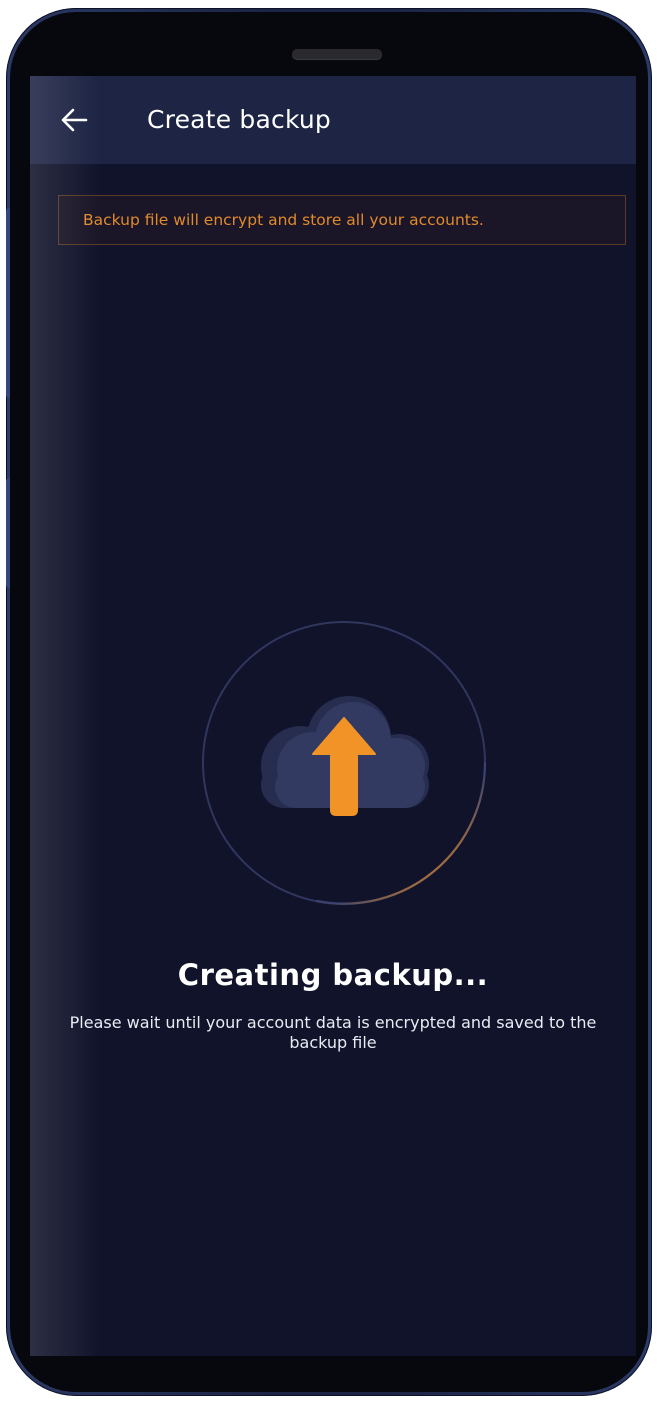  I want to click on page-title: Create backup, so click(239, 119).